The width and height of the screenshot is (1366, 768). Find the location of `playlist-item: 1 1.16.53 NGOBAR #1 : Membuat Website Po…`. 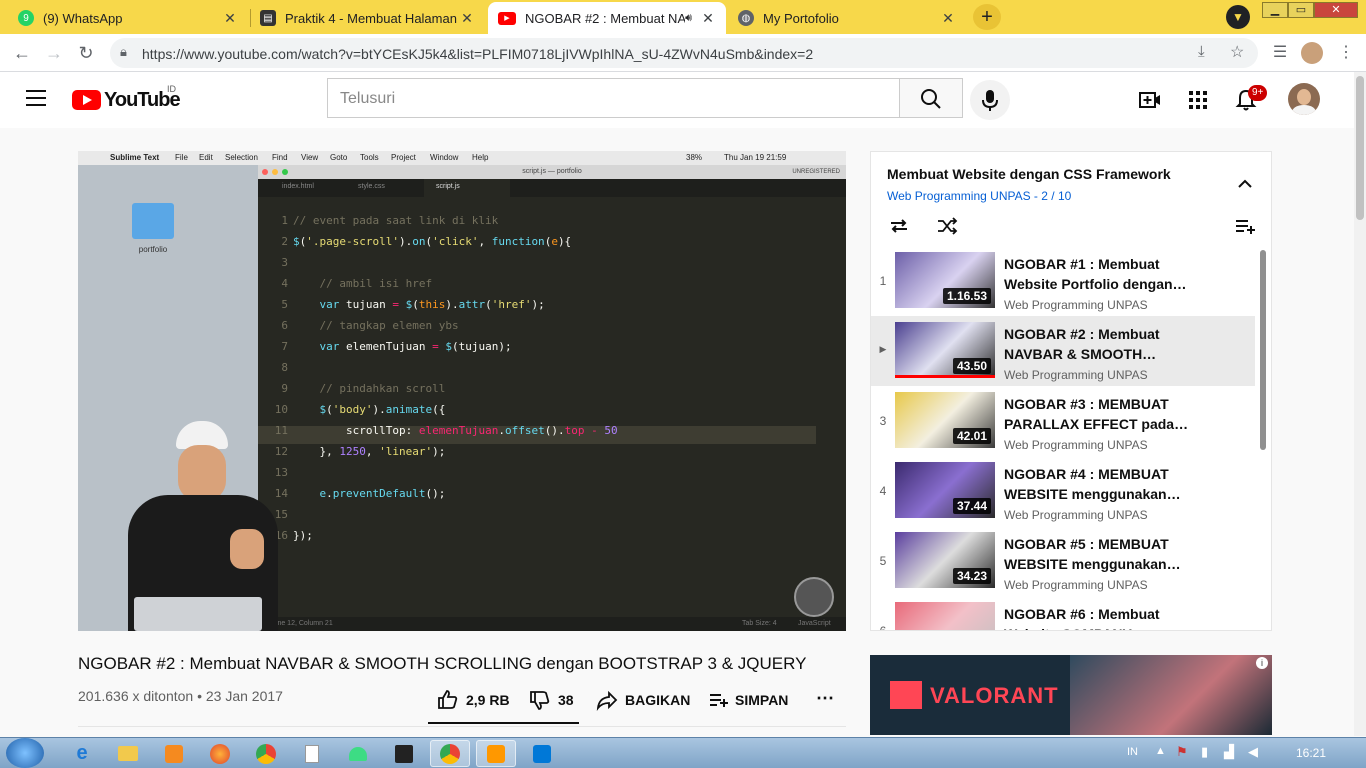

playlist-item: 1 1.16.53 NGOBAR #1 : Membuat Website Po… is located at coordinates (1063, 281).